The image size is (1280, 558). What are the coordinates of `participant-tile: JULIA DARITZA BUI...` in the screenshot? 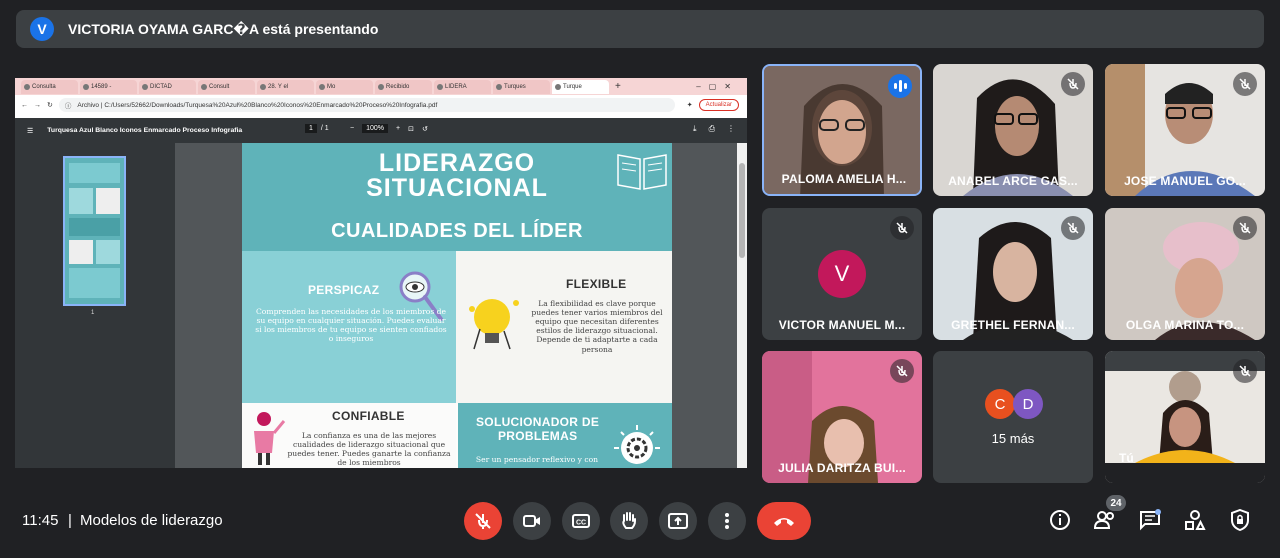 It's located at (842, 417).